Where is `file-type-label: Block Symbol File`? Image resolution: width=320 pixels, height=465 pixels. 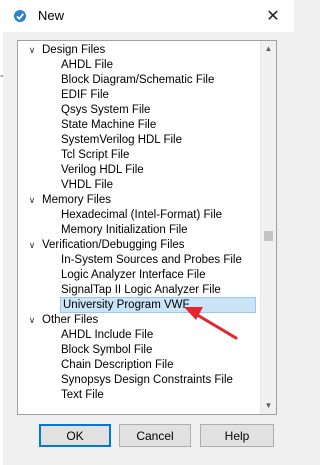
file-type-label: Block Symbol File is located at coordinates (107, 350).